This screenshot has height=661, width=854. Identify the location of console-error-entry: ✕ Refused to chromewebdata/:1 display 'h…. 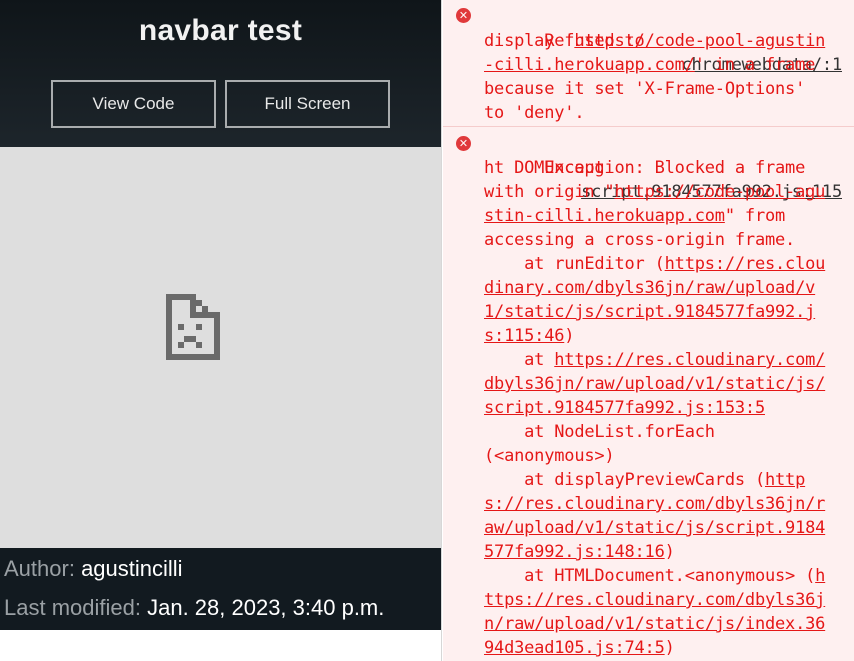
(648, 63).